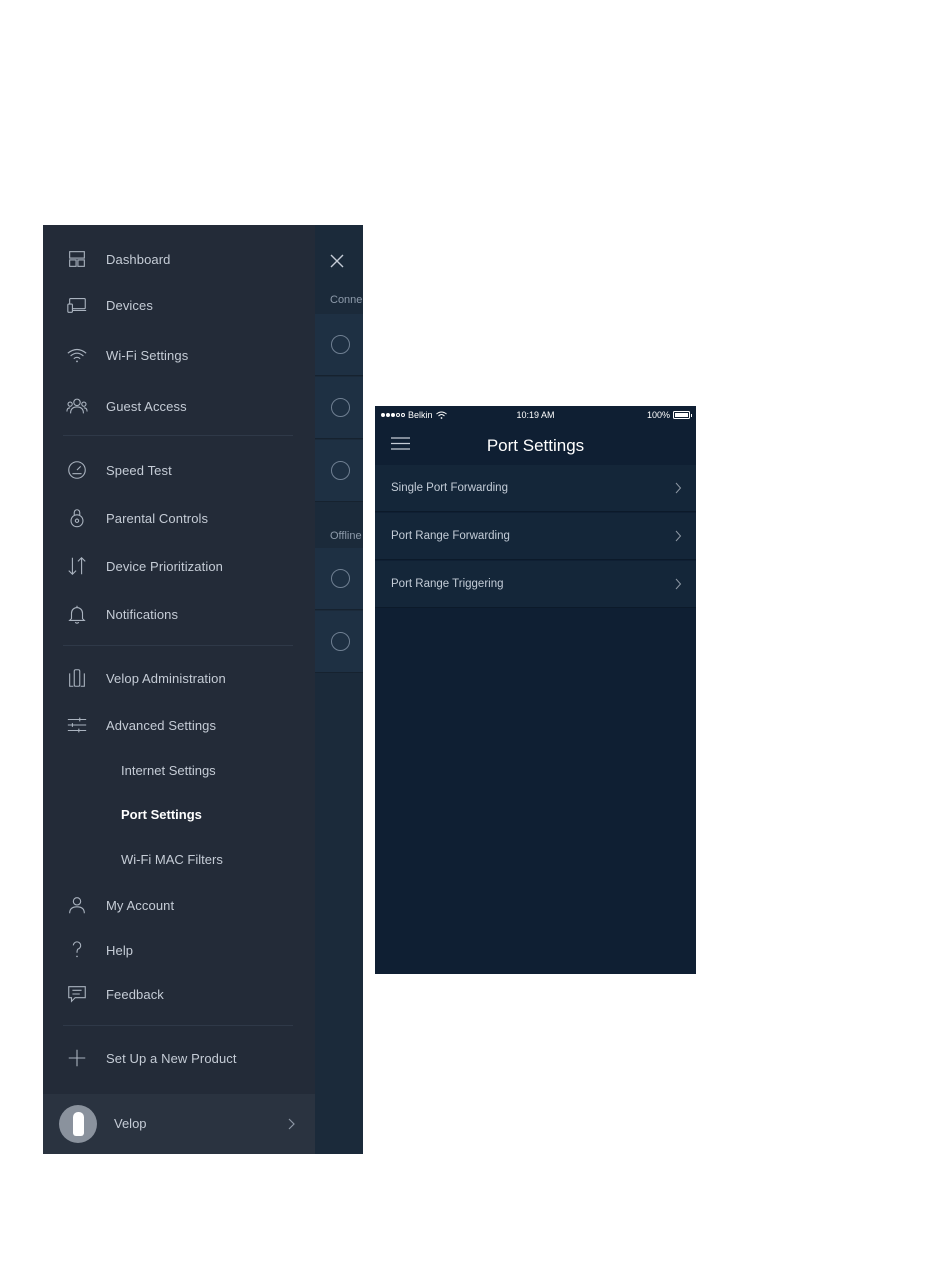 The image size is (950, 1284). I want to click on user-icon, so click(77, 905).